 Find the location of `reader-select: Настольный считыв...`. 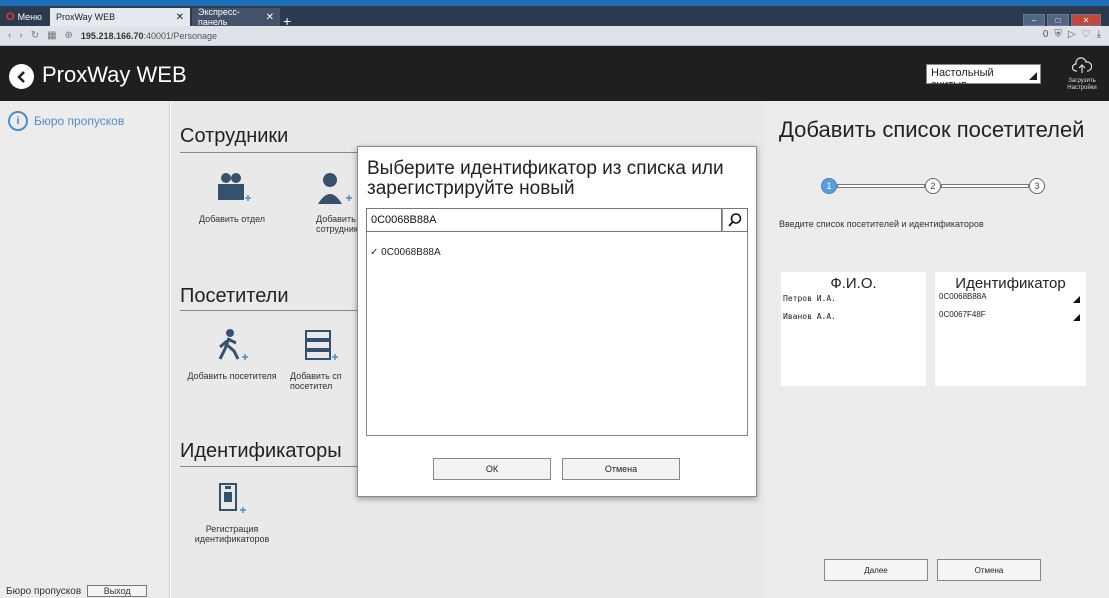

reader-select: Настольный считыв... is located at coordinates (983, 77).